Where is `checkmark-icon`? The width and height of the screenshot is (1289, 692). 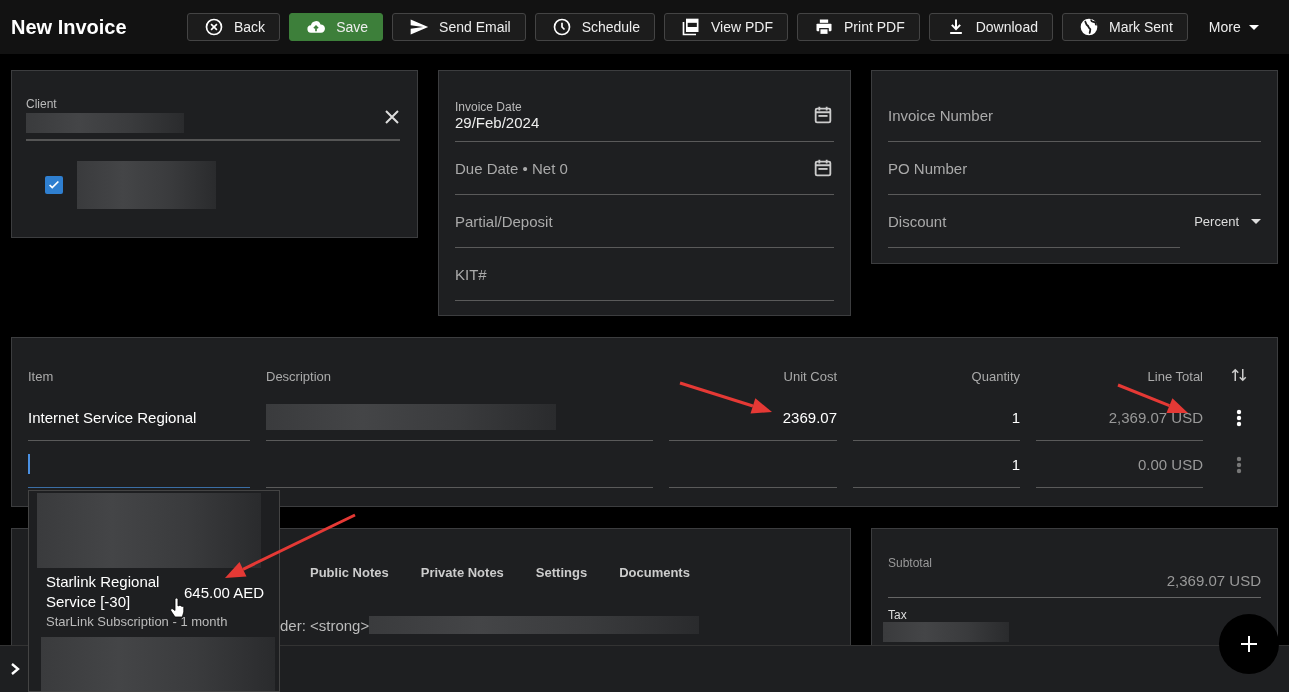
checkmark-icon is located at coordinates (54, 185).